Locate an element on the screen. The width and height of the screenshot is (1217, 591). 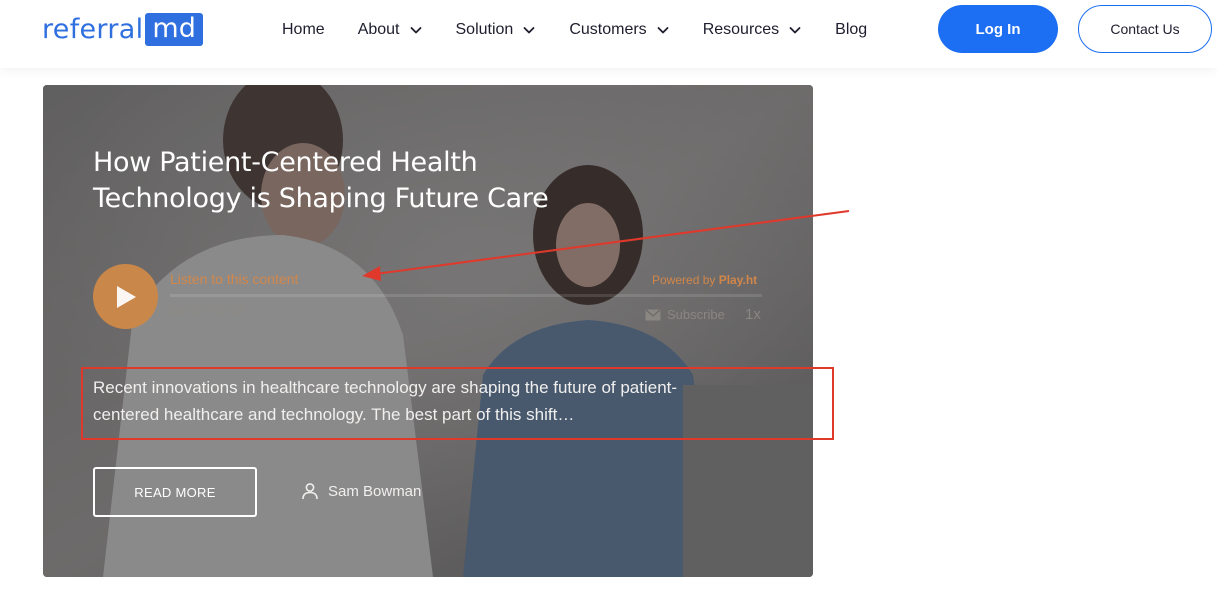
audio-play-button is located at coordinates (125, 296).